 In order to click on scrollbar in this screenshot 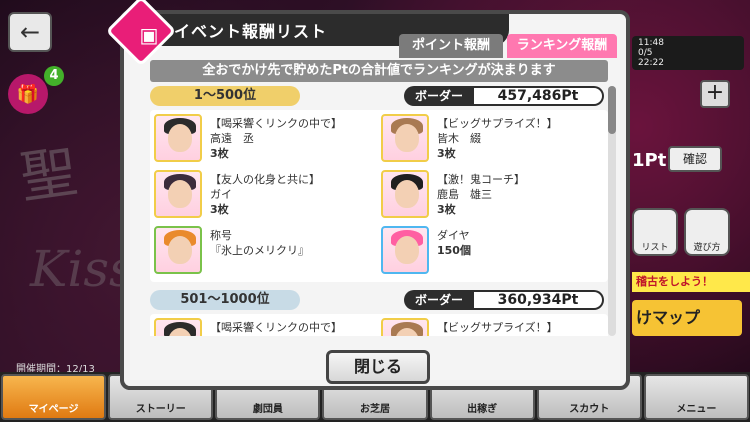, I will do `click(612, 211)`.